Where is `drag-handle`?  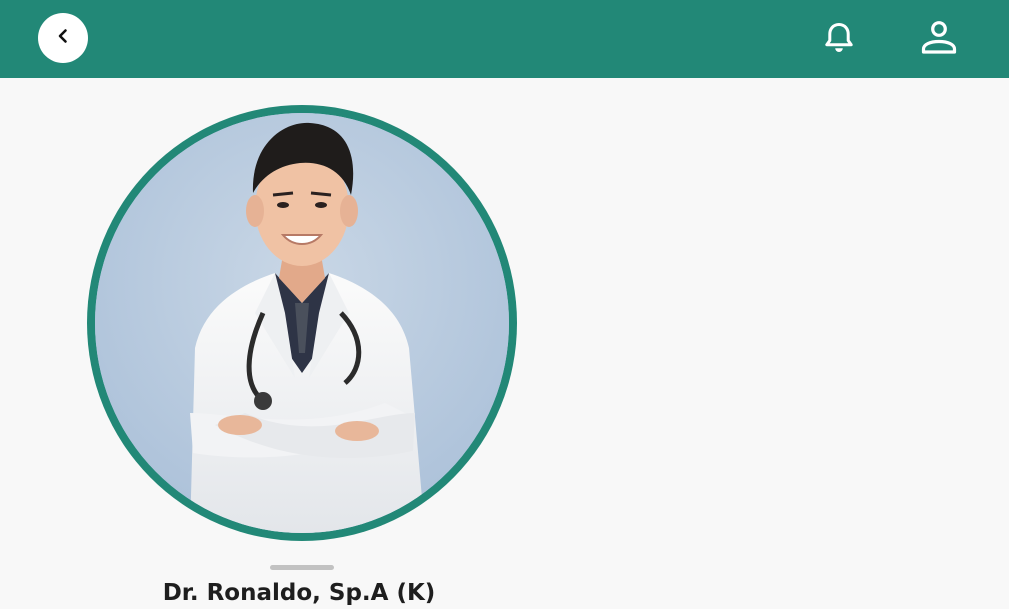
drag-handle is located at coordinates (302, 567).